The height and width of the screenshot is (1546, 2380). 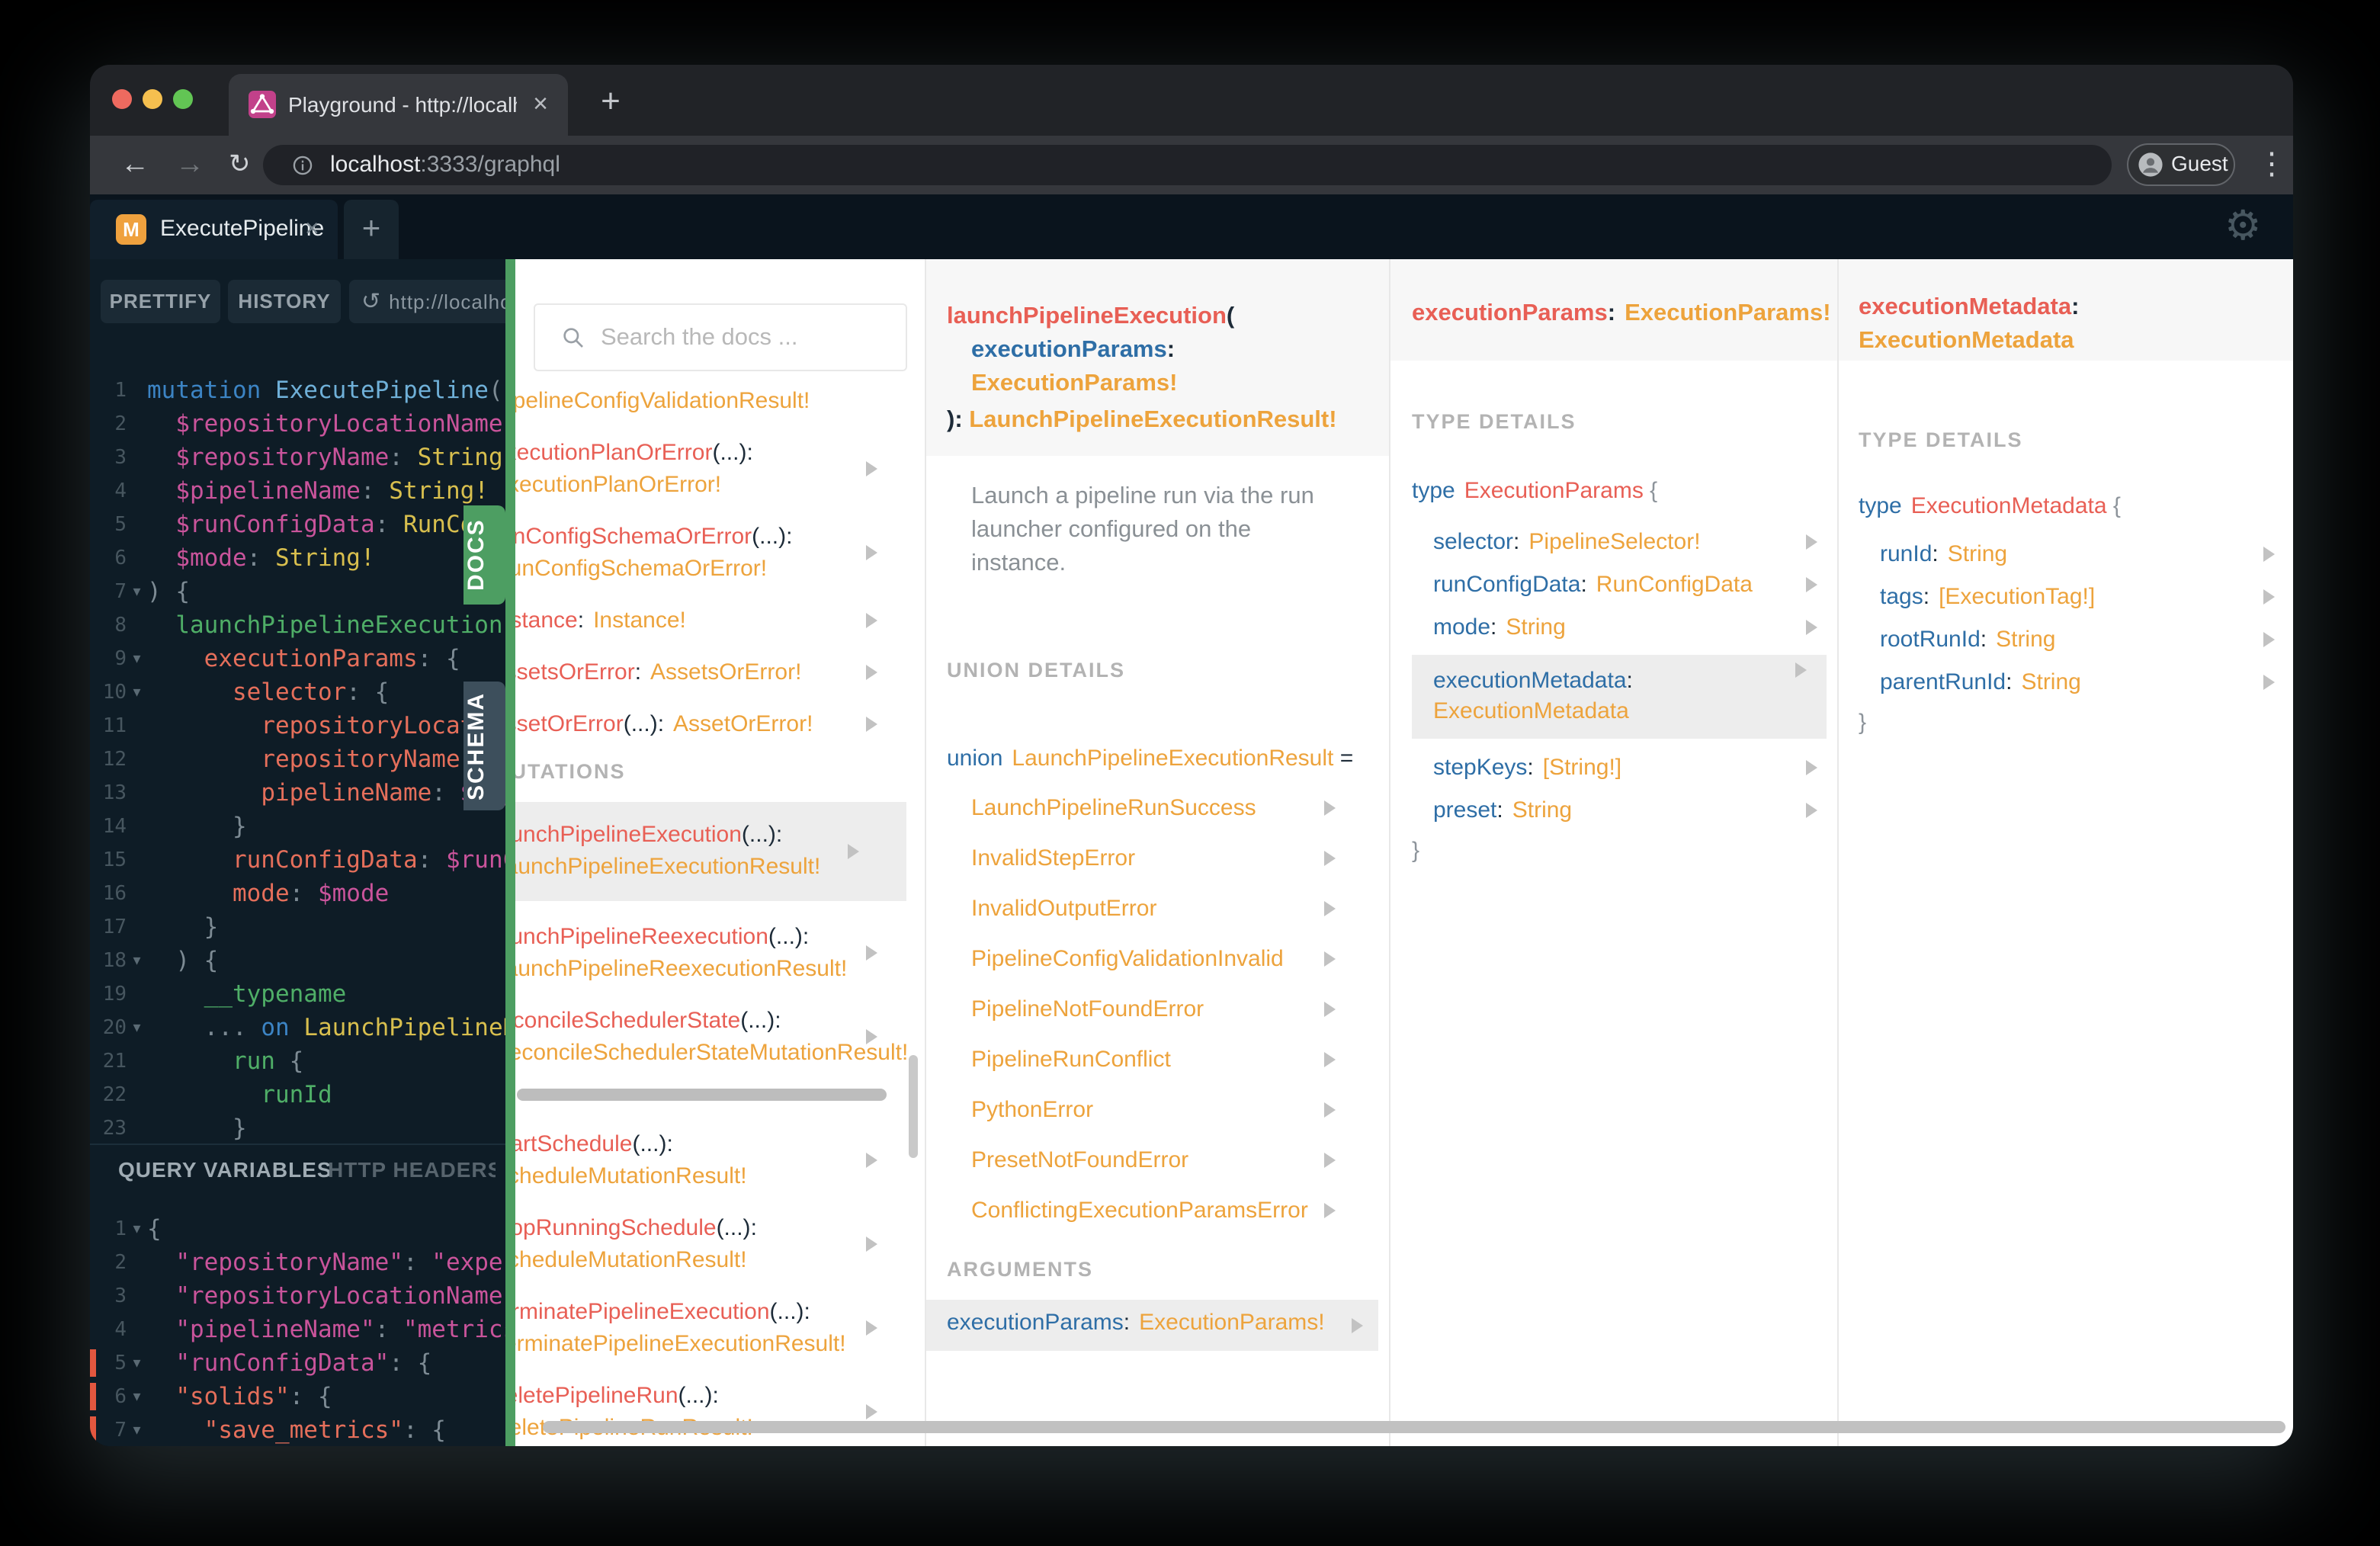 What do you see at coordinates (1180, 1160) in the screenshot?
I see `union-member-row: PresetNotFoundError` at bounding box center [1180, 1160].